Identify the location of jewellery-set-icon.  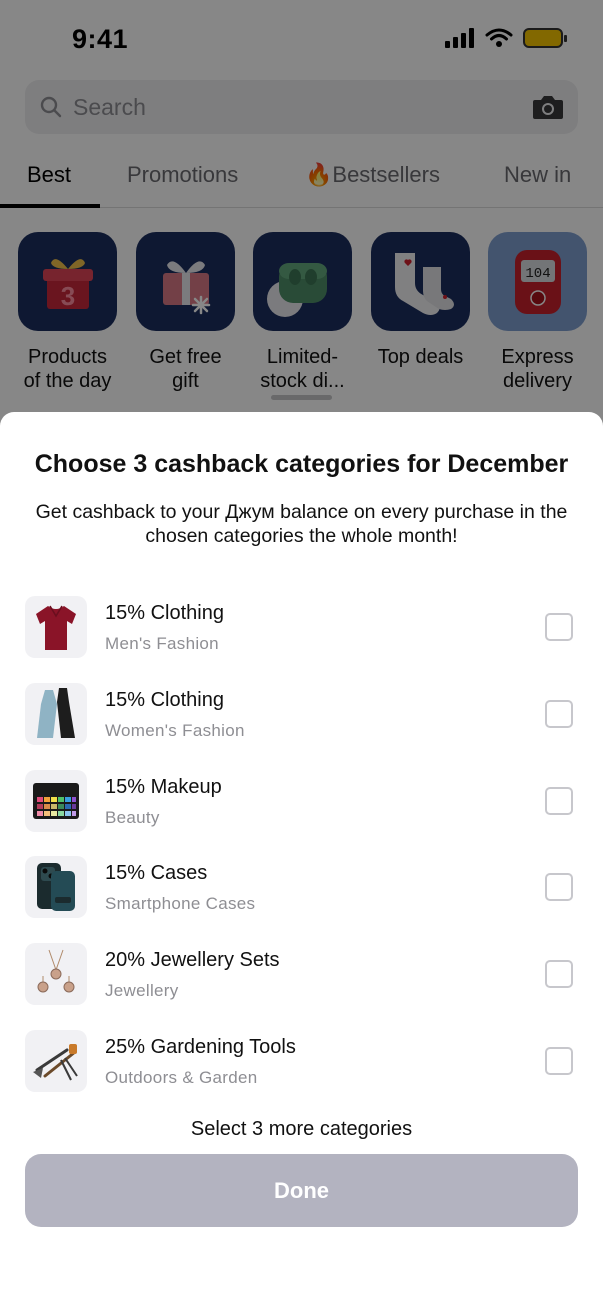
(56, 974).